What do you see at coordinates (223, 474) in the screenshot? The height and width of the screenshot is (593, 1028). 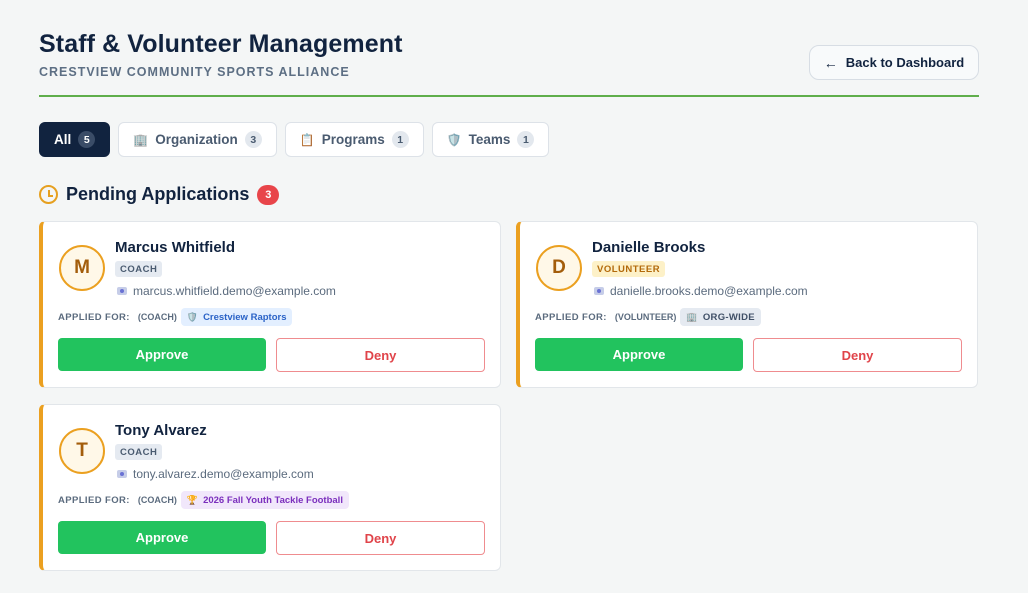 I see `email-text: tony.alvarez.demo@example.com` at bounding box center [223, 474].